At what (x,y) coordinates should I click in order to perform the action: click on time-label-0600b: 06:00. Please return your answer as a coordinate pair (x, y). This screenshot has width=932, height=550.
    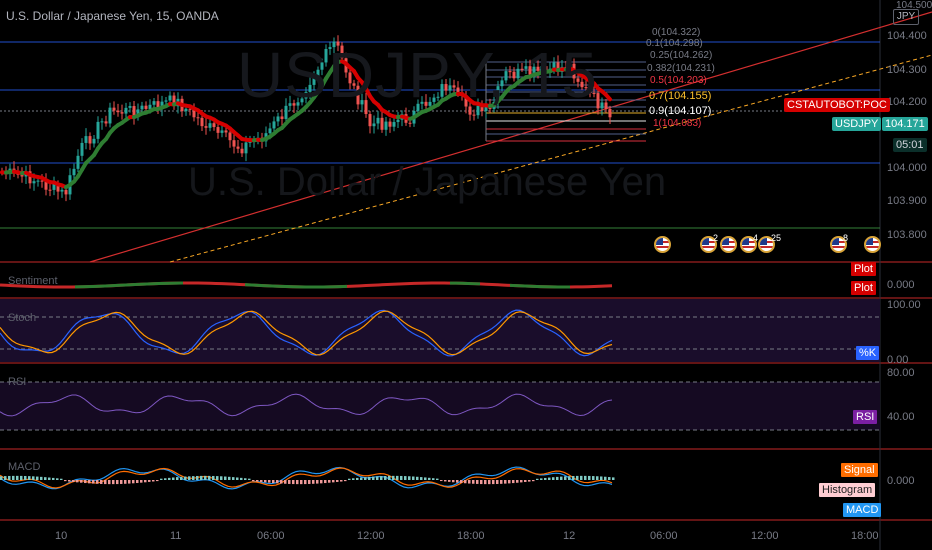
    Looking at the image, I should click on (664, 536).